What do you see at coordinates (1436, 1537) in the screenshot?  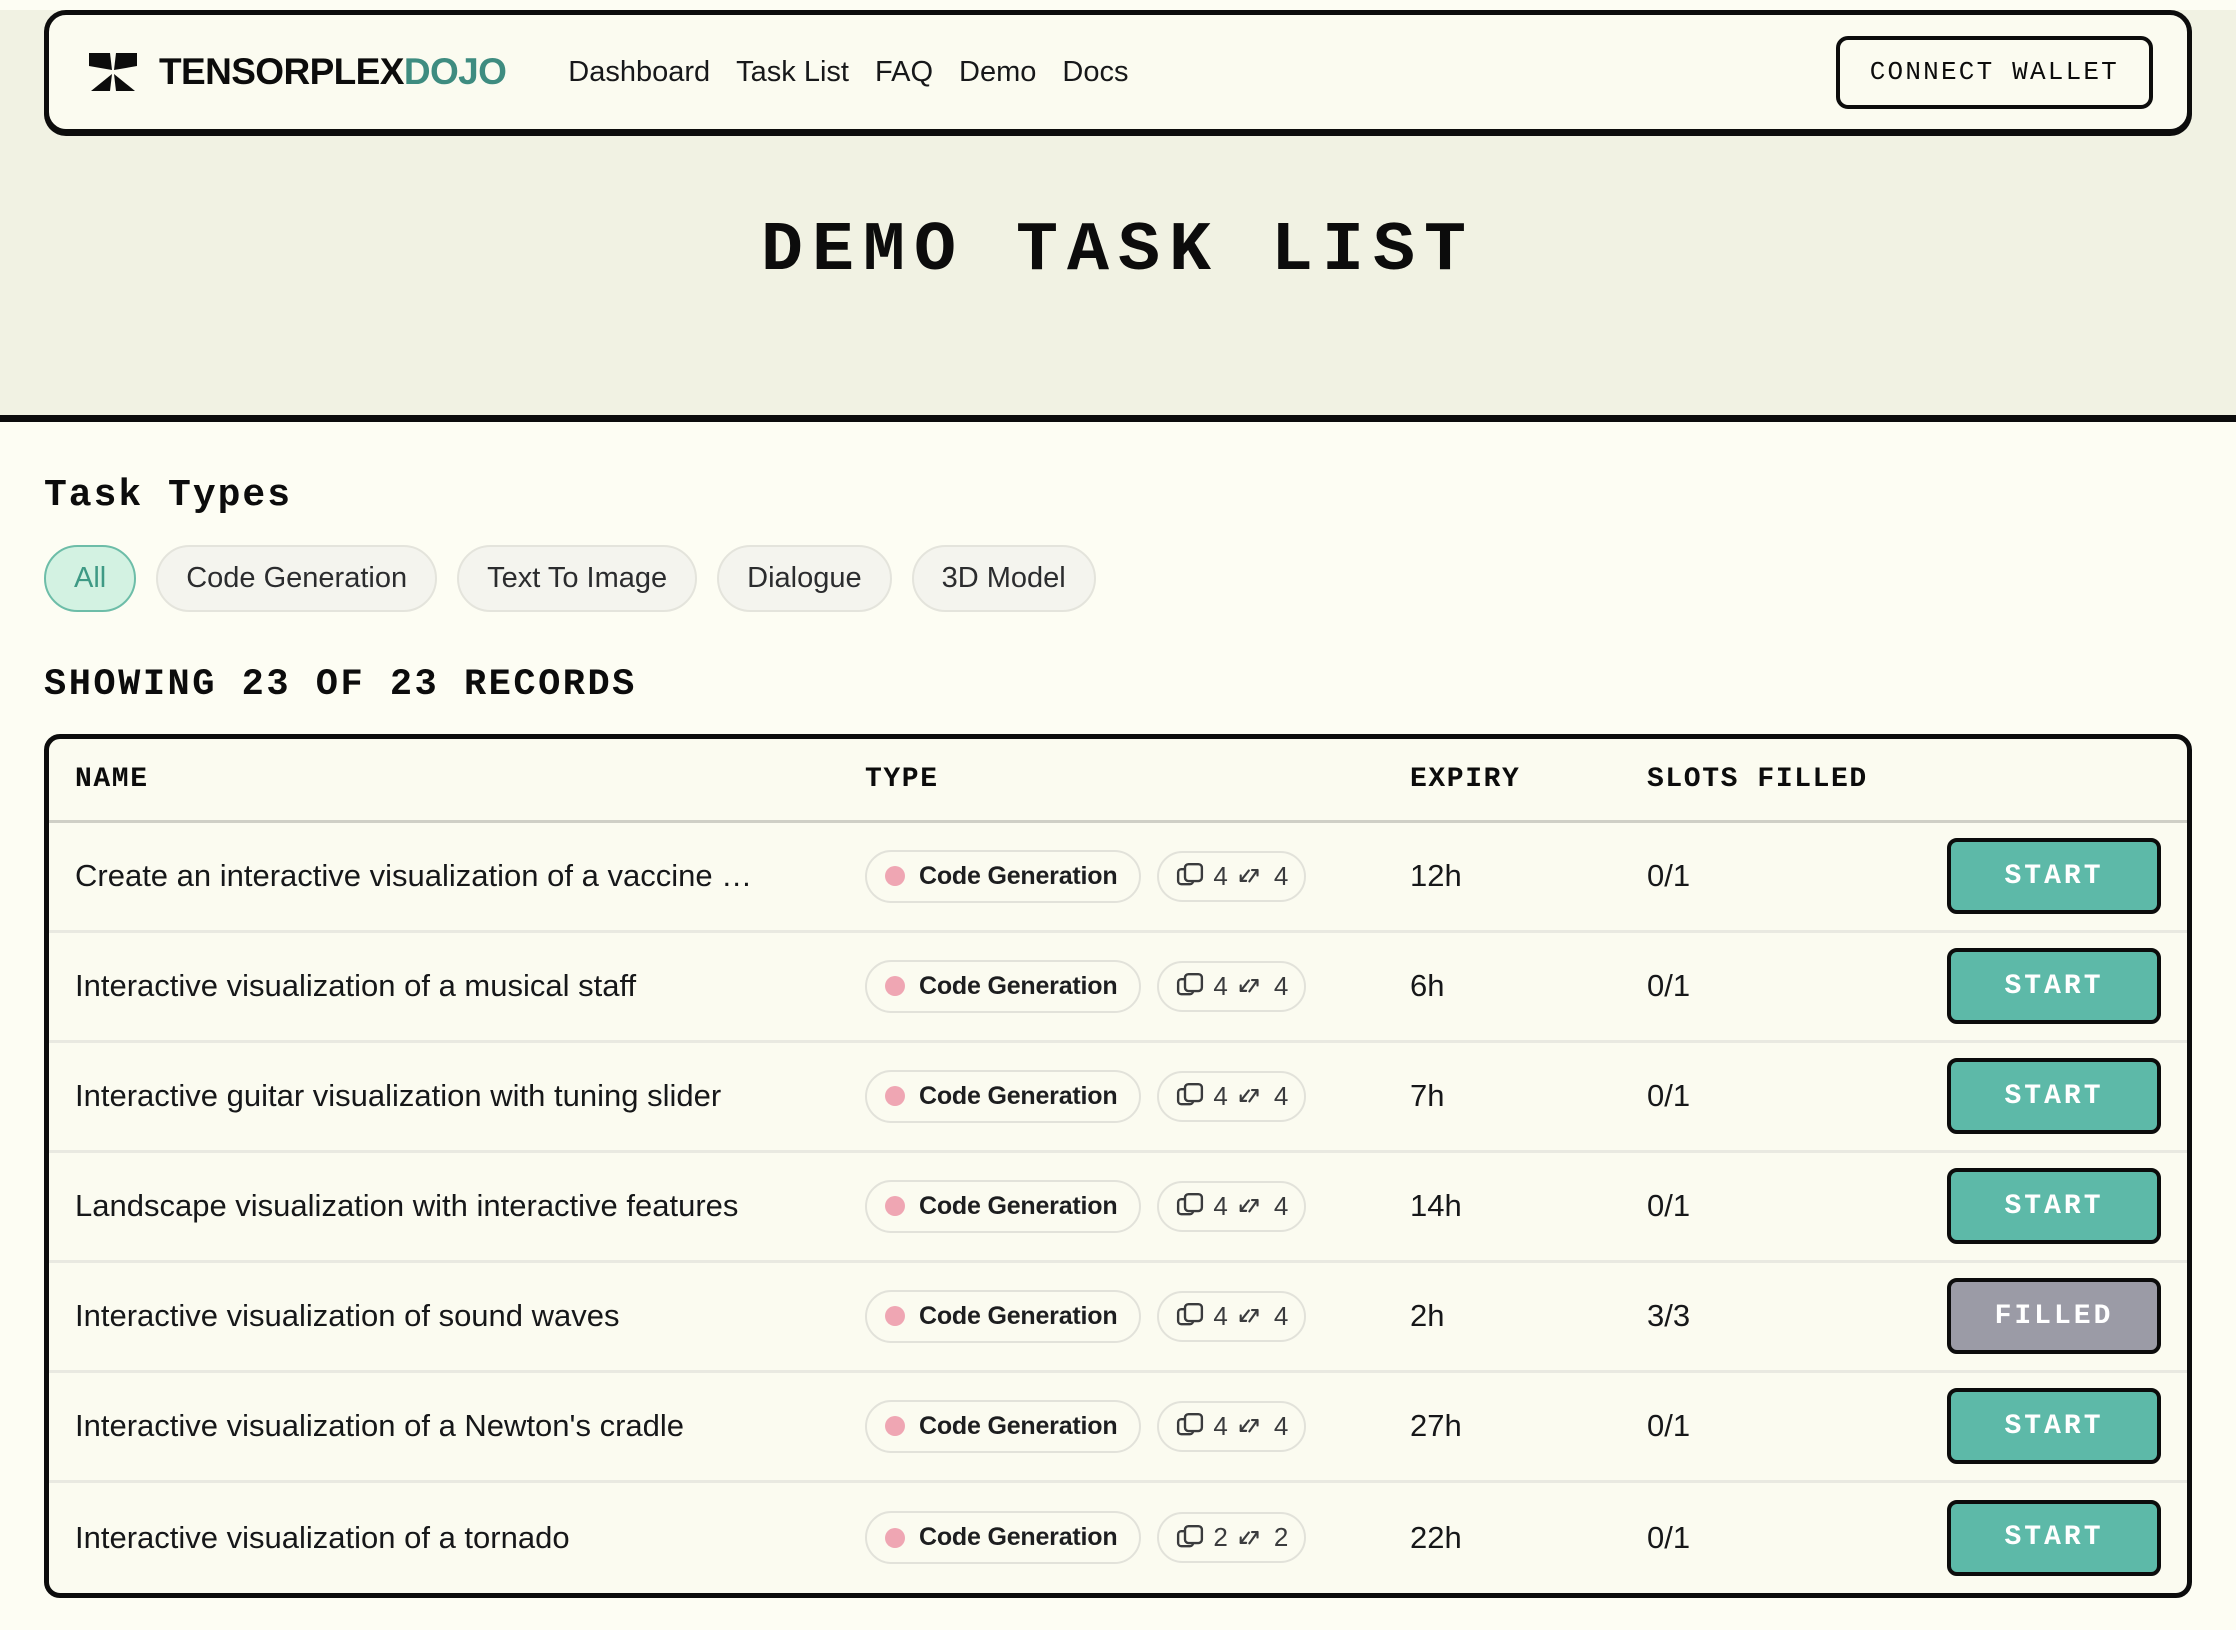 I see `task-expiry: 22h` at bounding box center [1436, 1537].